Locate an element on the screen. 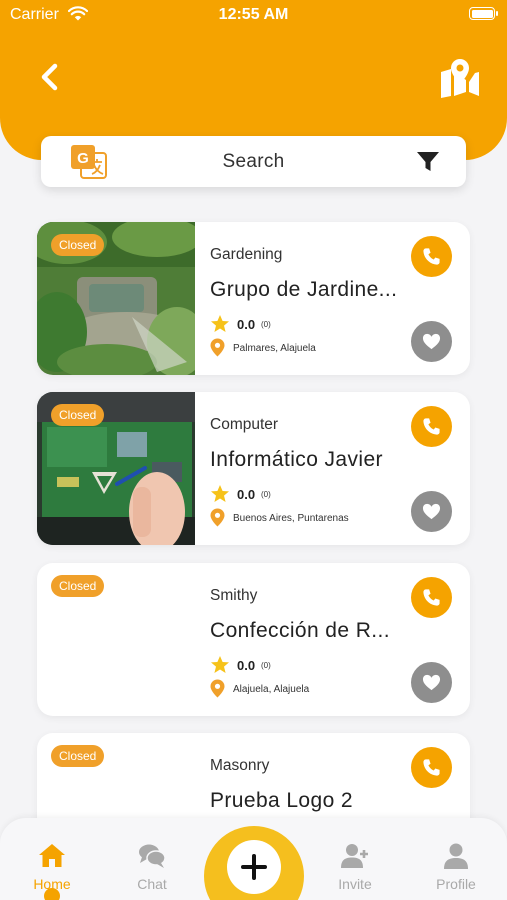 Image resolution: width=507 pixels, height=900 pixels. plus-icon is located at coordinates (254, 867).